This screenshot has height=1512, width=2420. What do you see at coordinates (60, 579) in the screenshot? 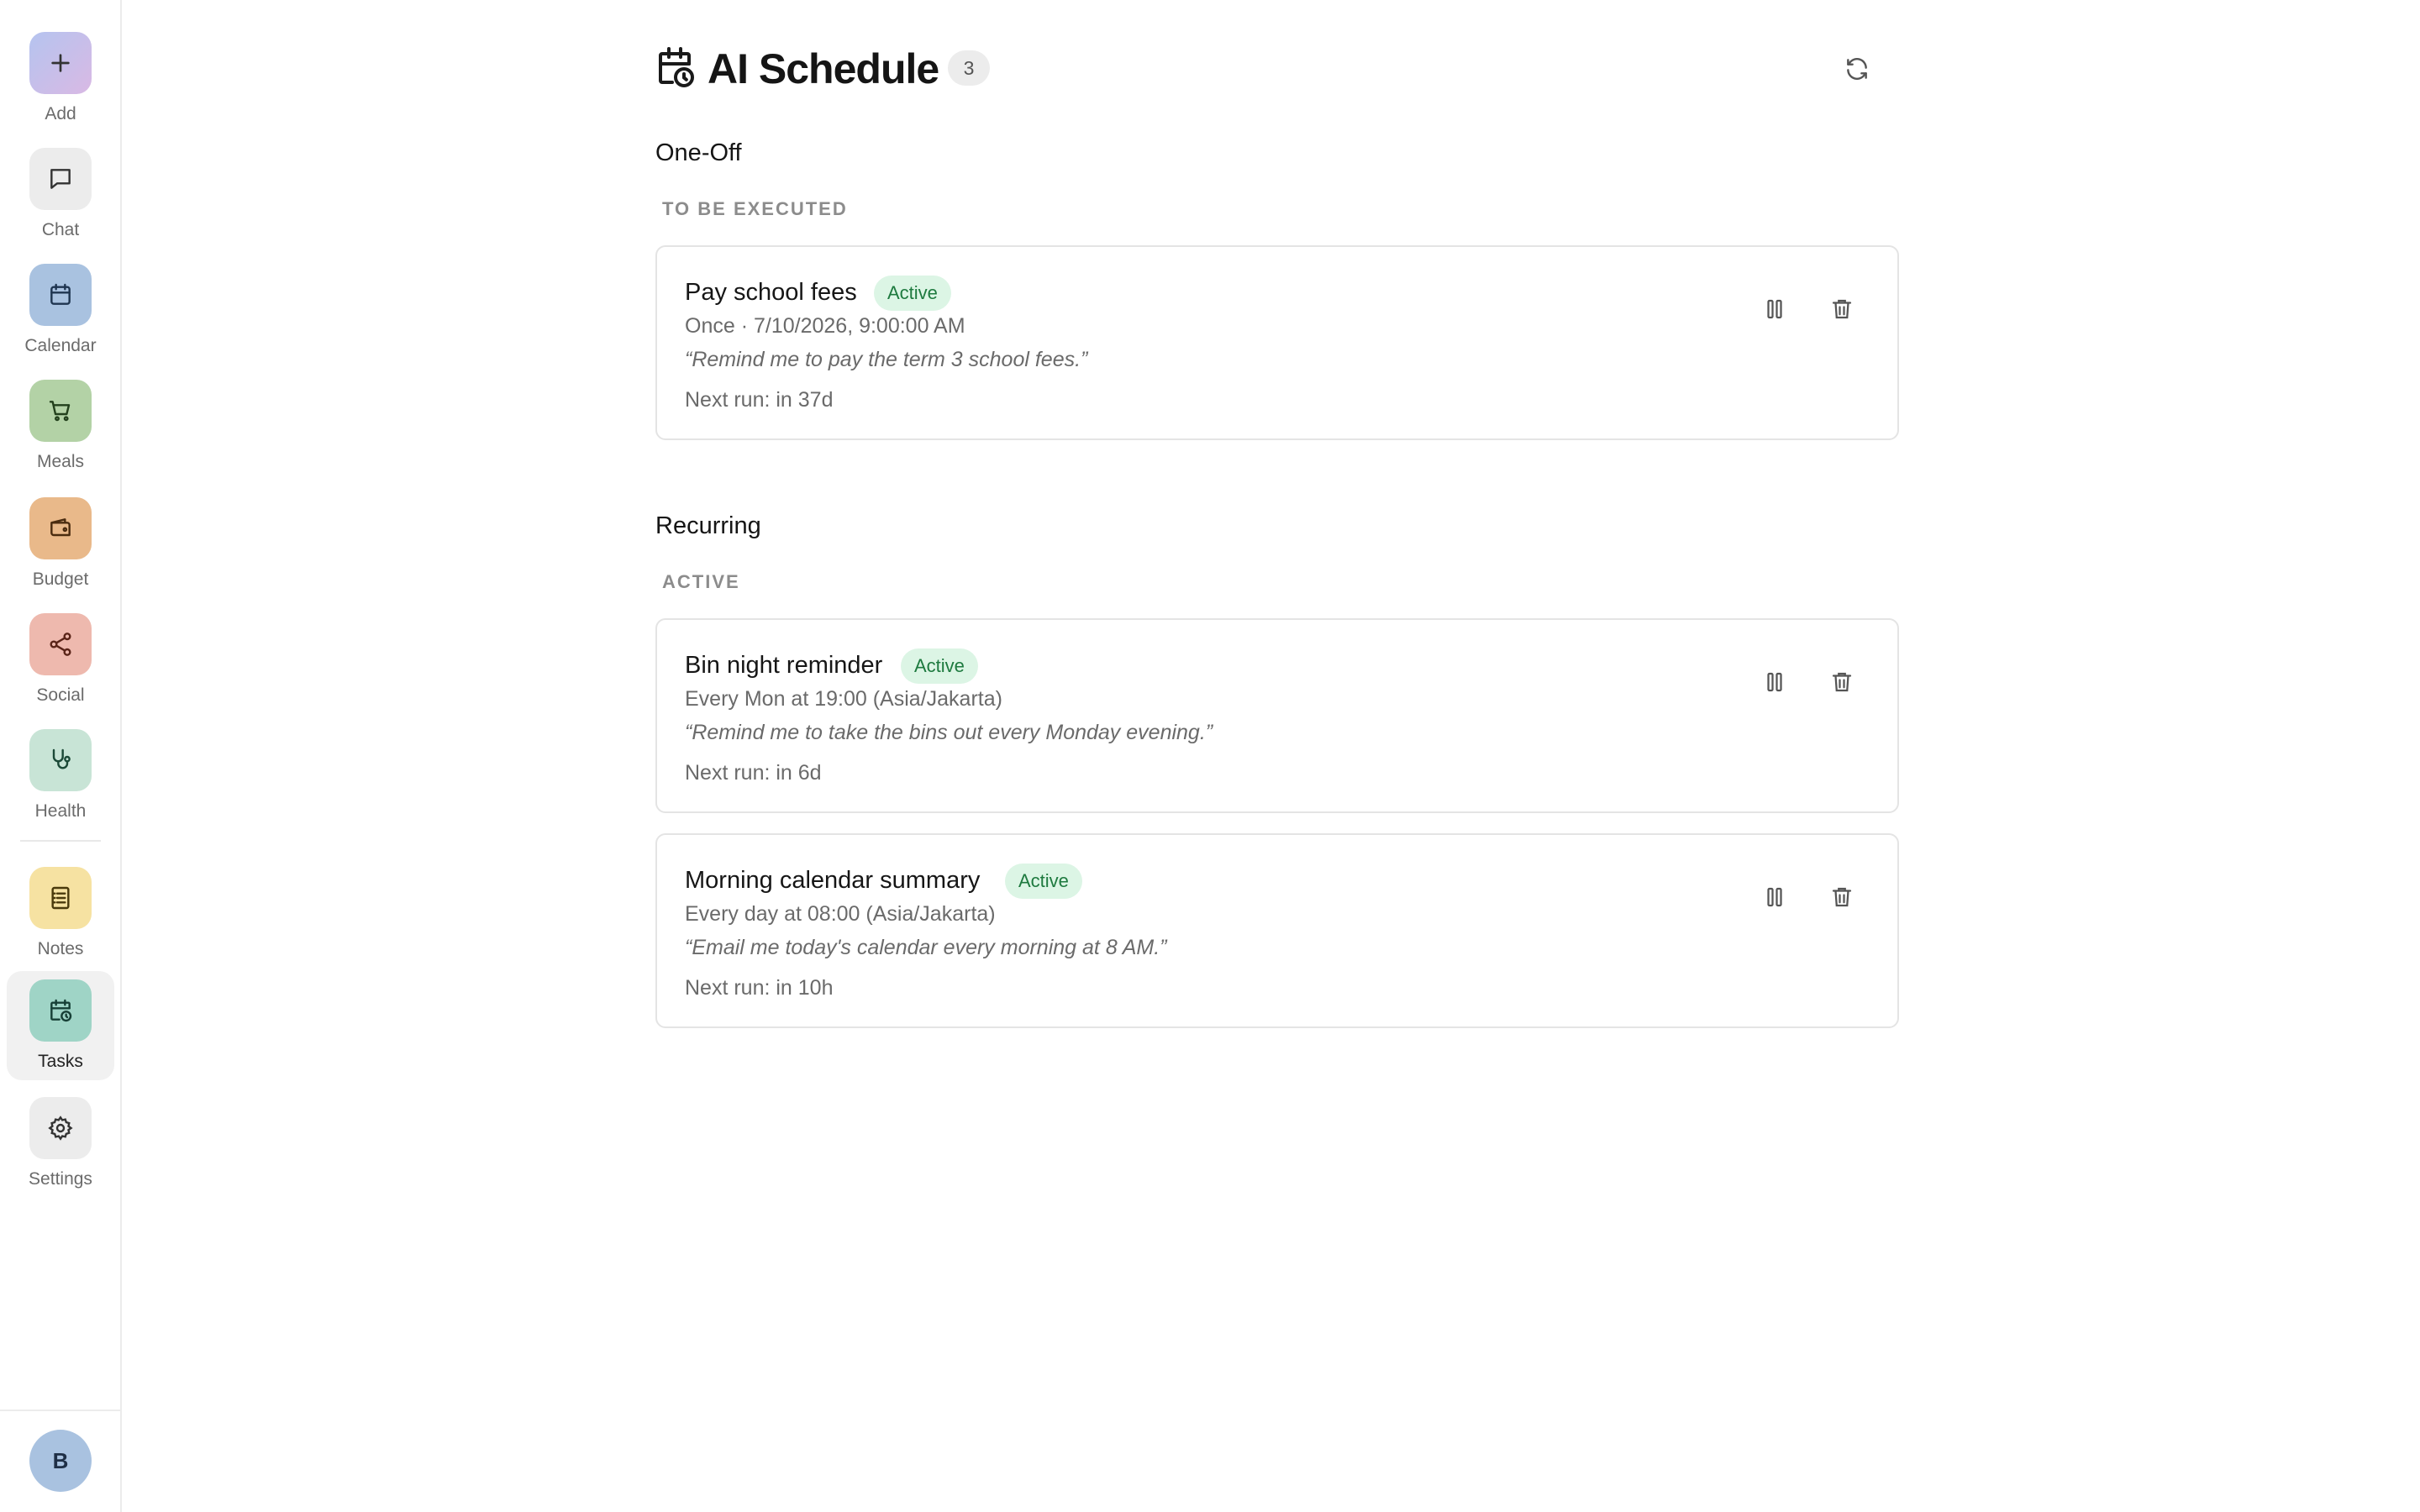
I see `sidebar-item-label: Budget` at bounding box center [60, 579].